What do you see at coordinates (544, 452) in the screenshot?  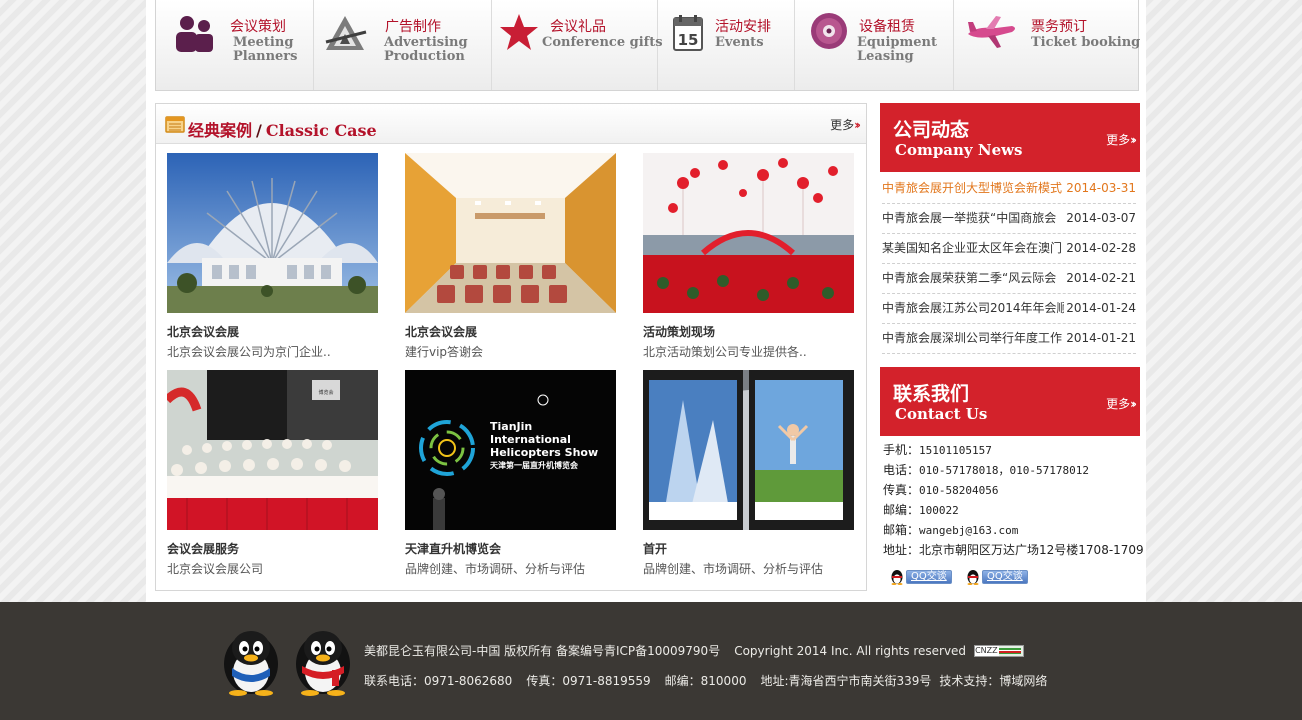 I see `photo-text-line: Helicopters Show` at bounding box center [544, 452].